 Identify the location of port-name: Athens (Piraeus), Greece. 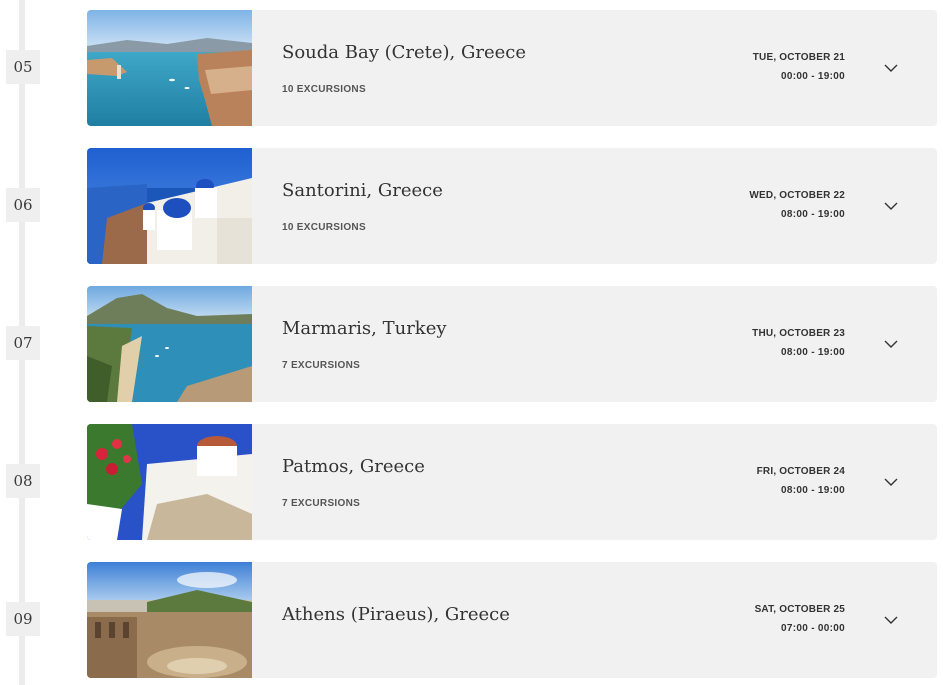
(396, 614).